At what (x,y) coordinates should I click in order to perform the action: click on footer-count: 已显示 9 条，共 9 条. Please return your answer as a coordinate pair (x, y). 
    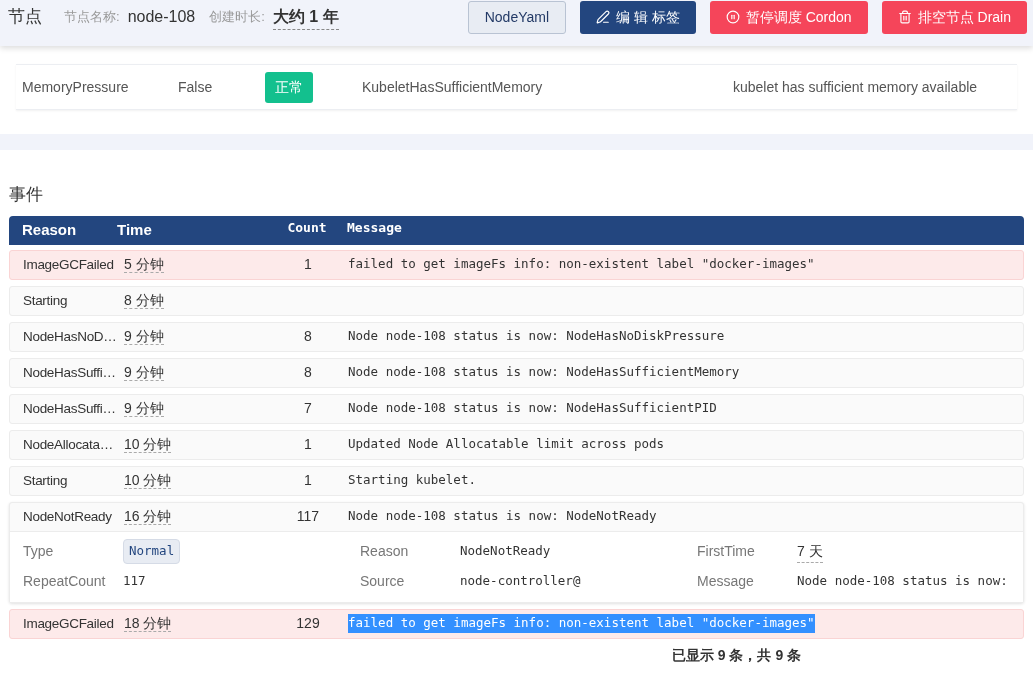
    Looking at the image, I should click on (736, 655).